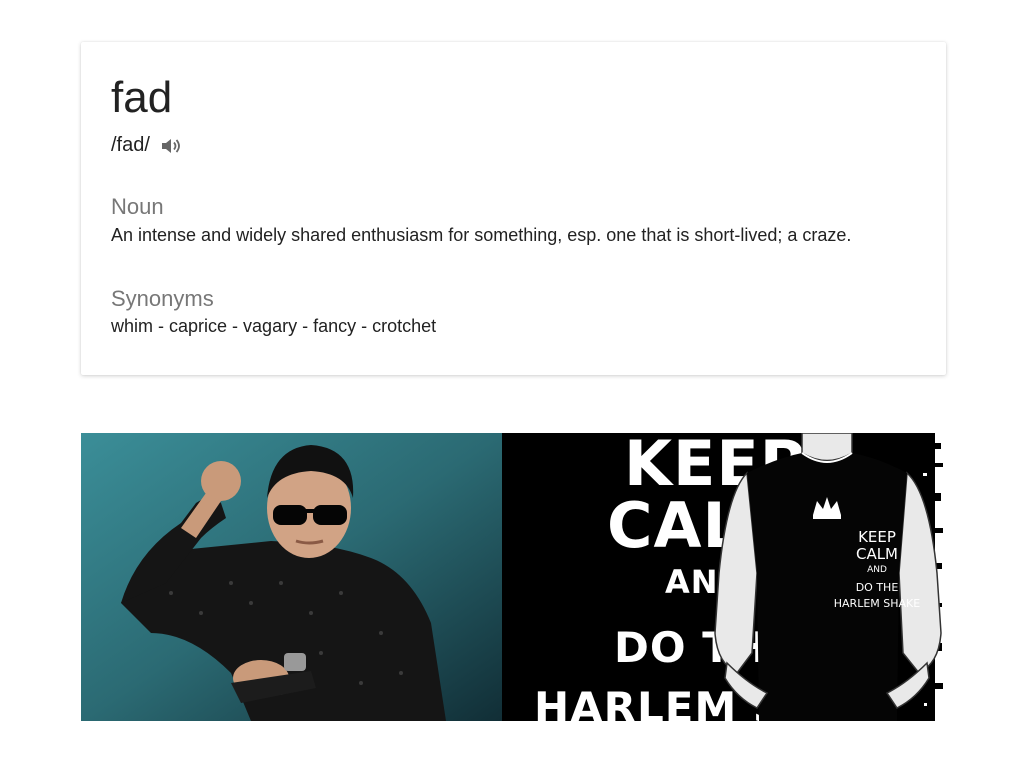  What do you see at coordinates (142, 97) in the screenshot?
I see `word-heading: fad` at bounding box center [142, 97].